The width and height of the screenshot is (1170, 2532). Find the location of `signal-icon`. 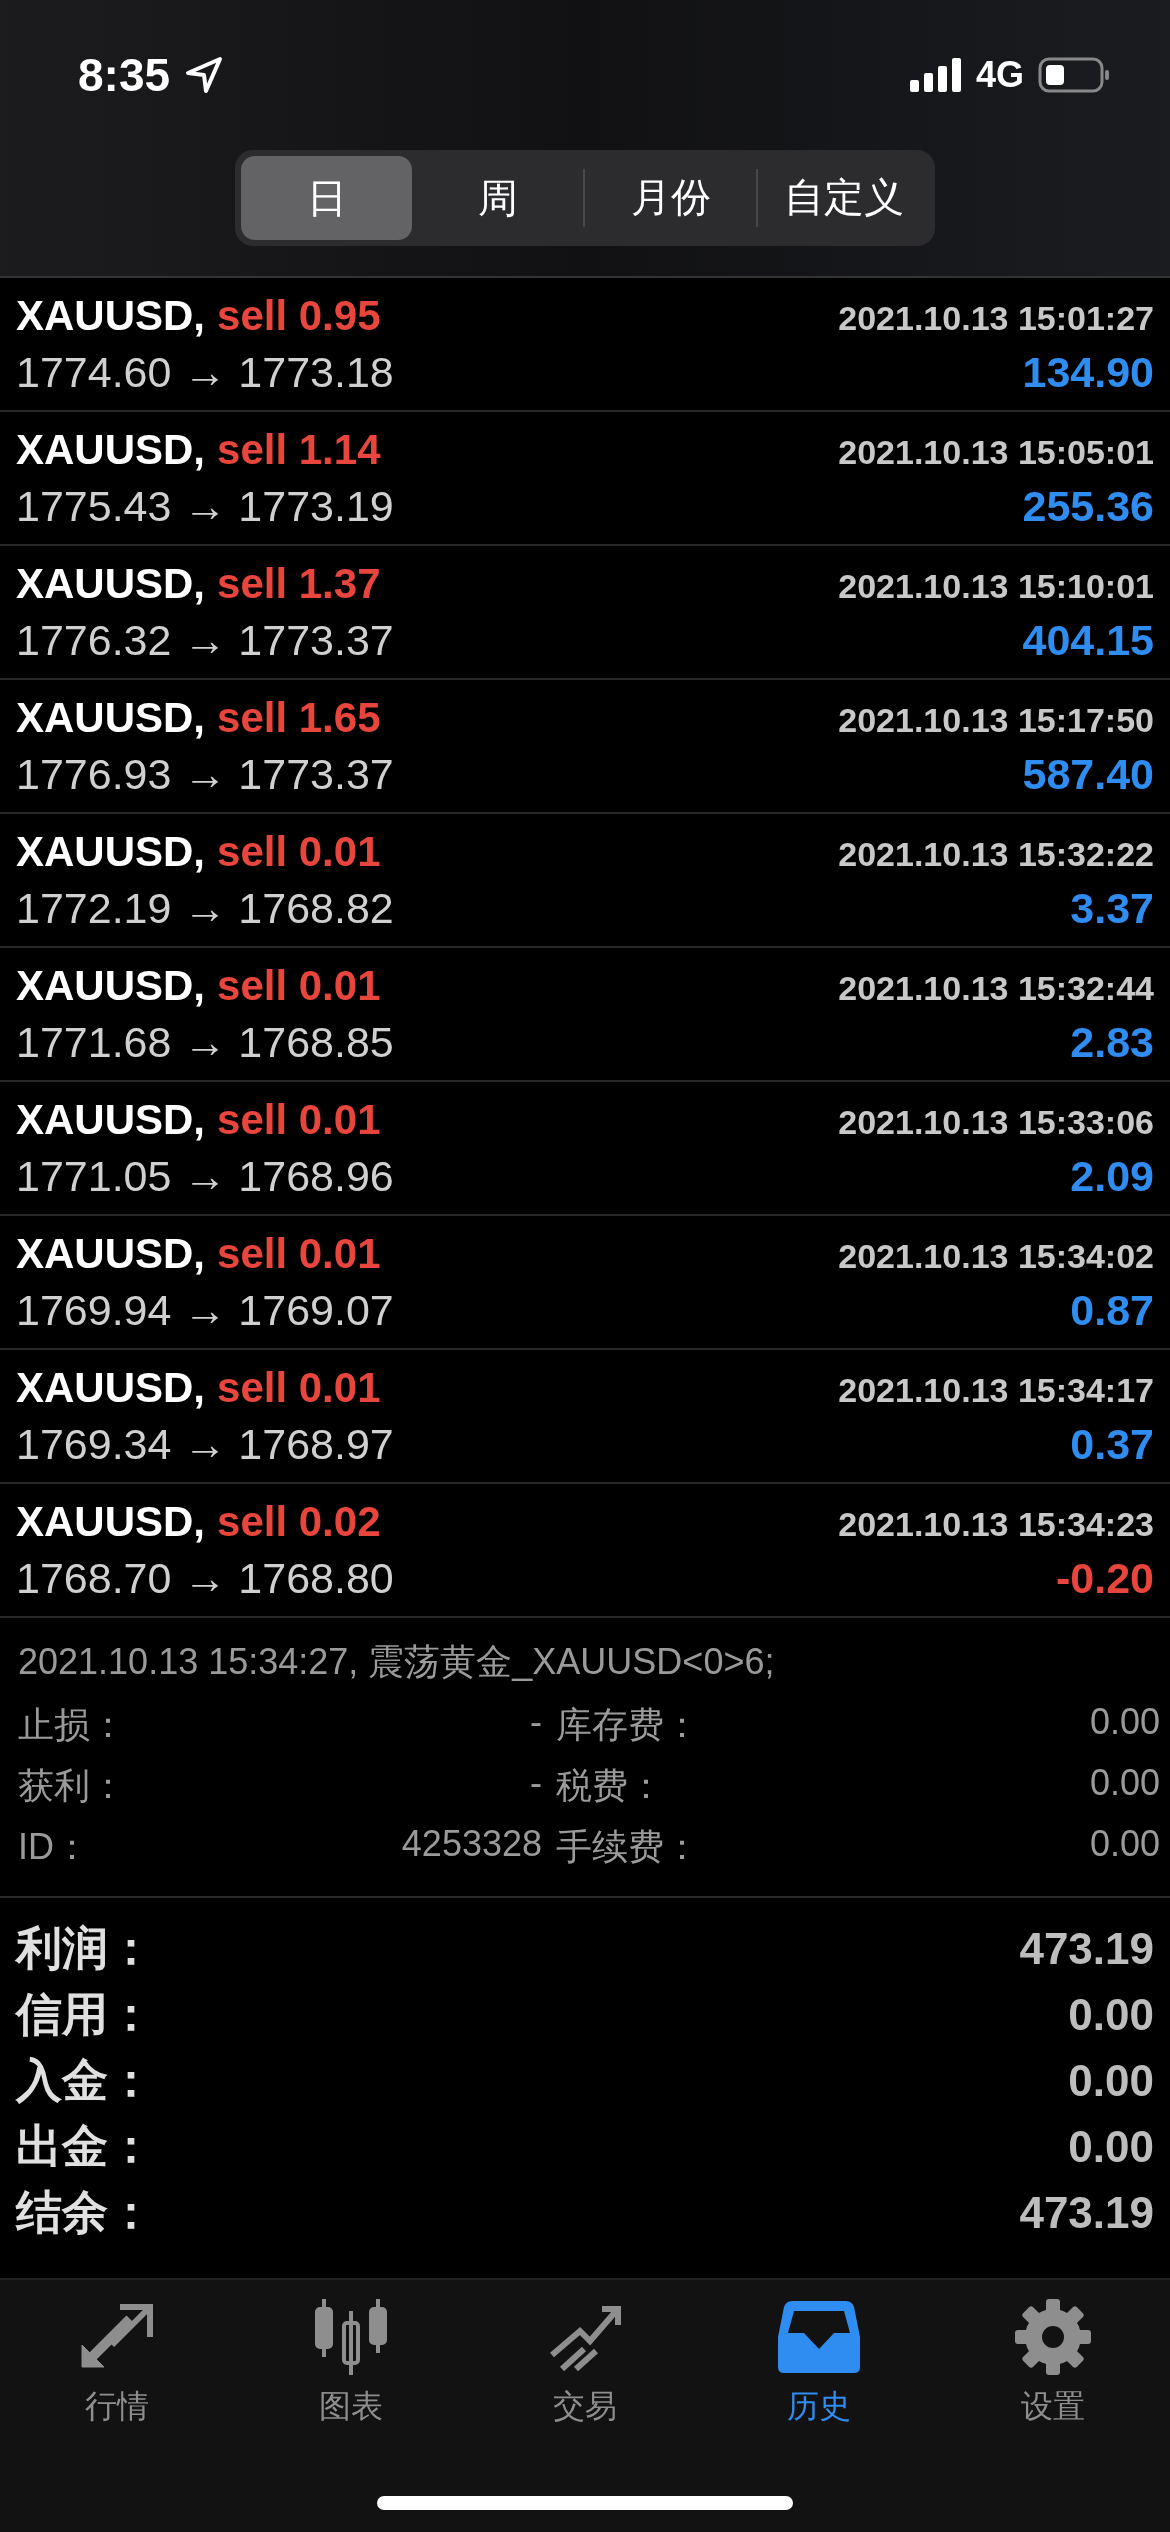

signal-icon is located at coordinates (935, 75).